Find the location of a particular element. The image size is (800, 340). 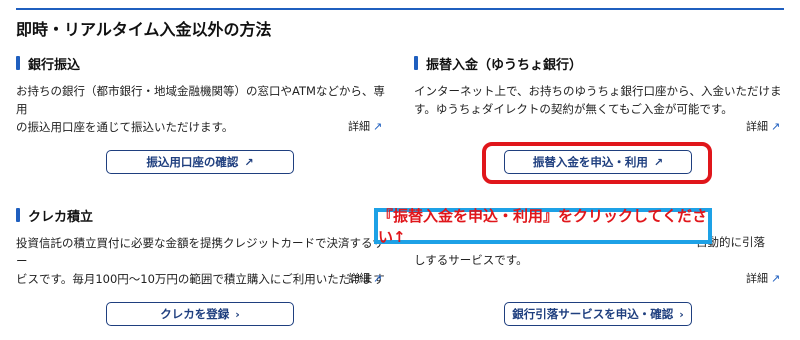

register-credit-card-button: クレカを登録 › is located at coordinates (200, 314).